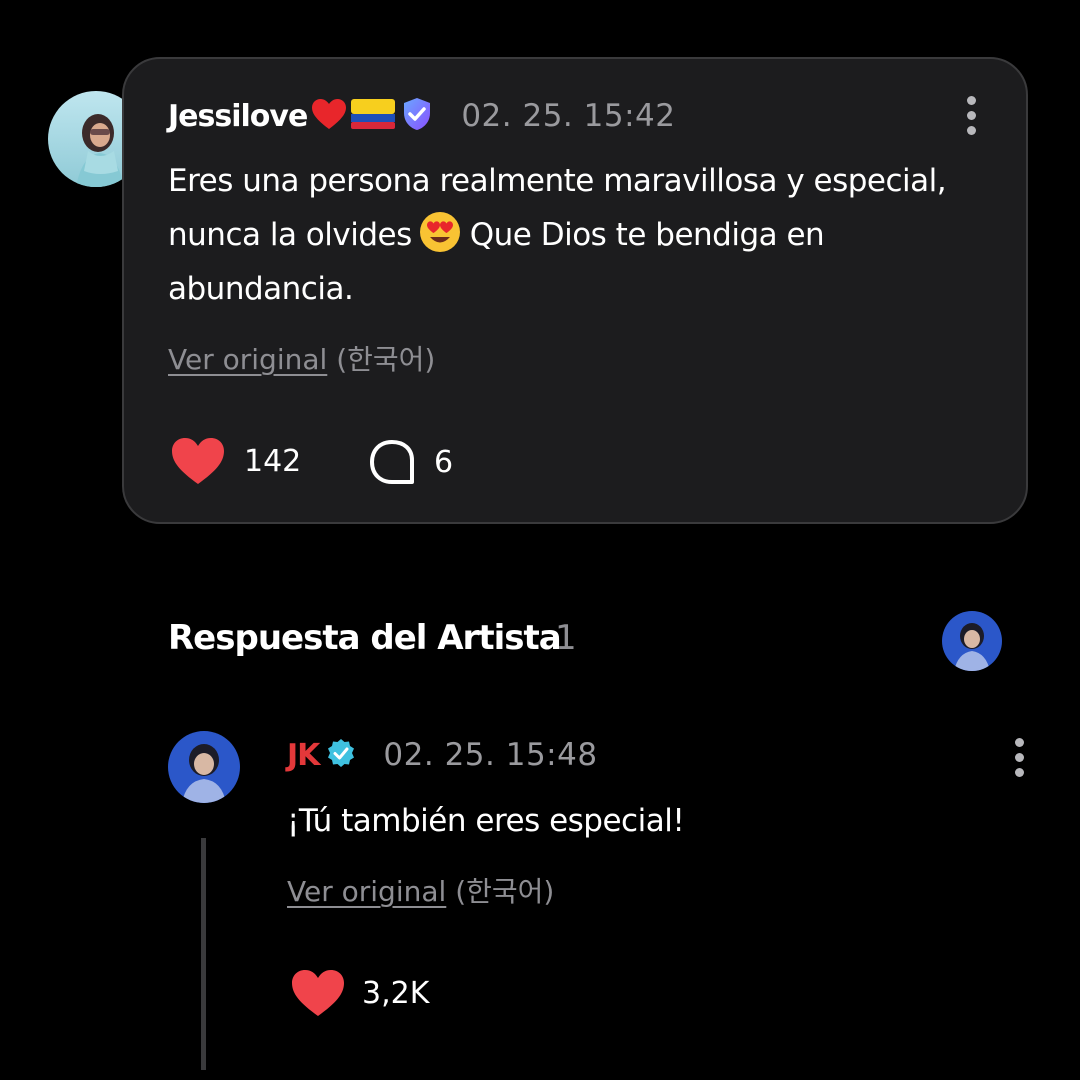 This screenshot has height=1080, width=1080. Describe the element at coordinates (373, 116) in the screenshot. I see `colombia-flag-icon` at that location.